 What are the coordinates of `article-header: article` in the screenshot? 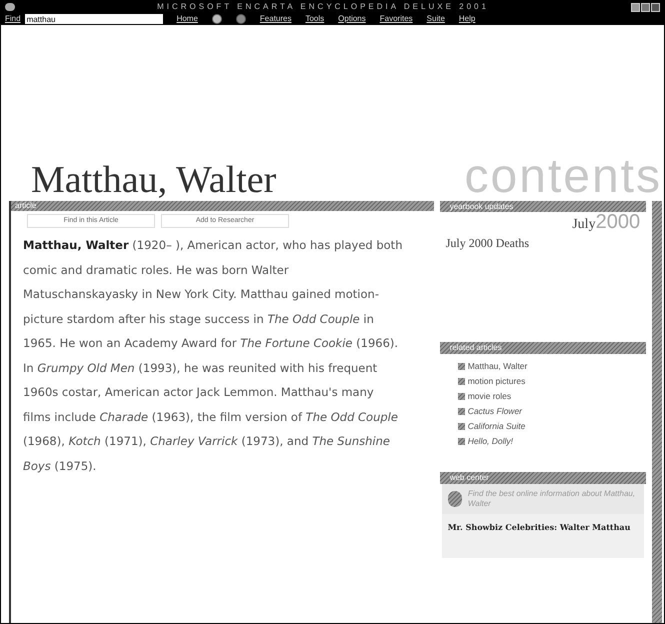 It's located at (222, 206).